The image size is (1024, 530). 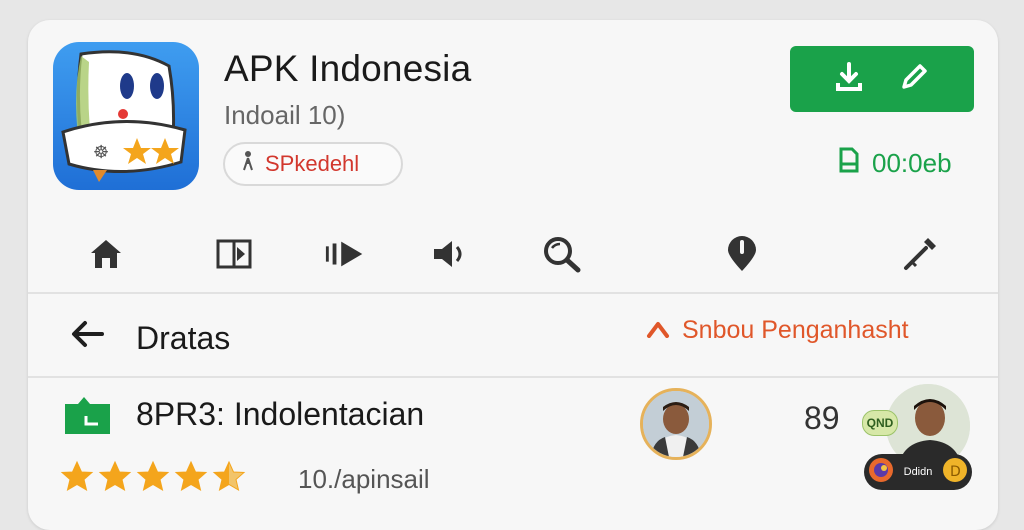 What do you see at coordinates (880, 423) in the screenshot?
I see `status-badge: QND` at bounding box center [880, 423].